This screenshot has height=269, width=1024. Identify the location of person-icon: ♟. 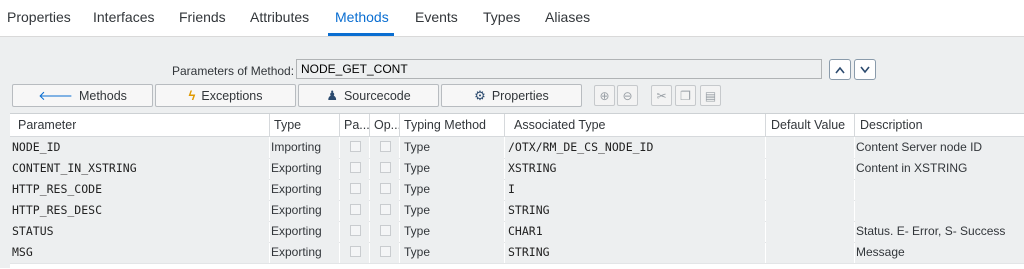
(332, 95).